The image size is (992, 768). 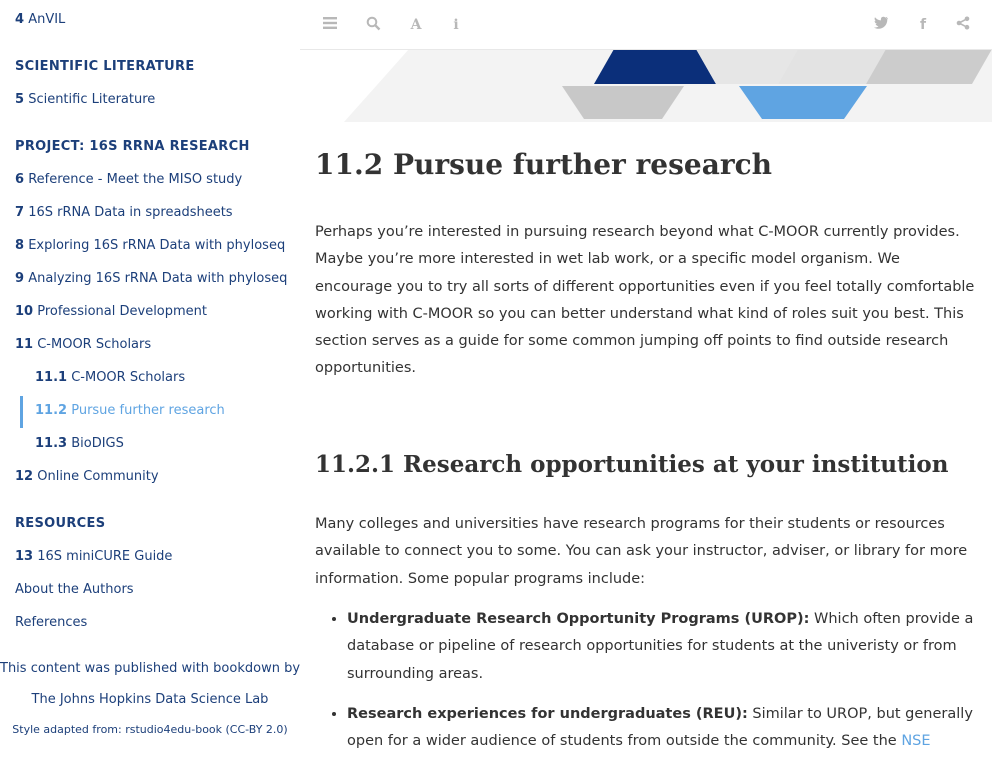 What do you see at coordinates (130, 212) in the screenshot?
I see `toc-item-label: 16S rRNA Data in spreadsheets` at bounding box center [130, 212].